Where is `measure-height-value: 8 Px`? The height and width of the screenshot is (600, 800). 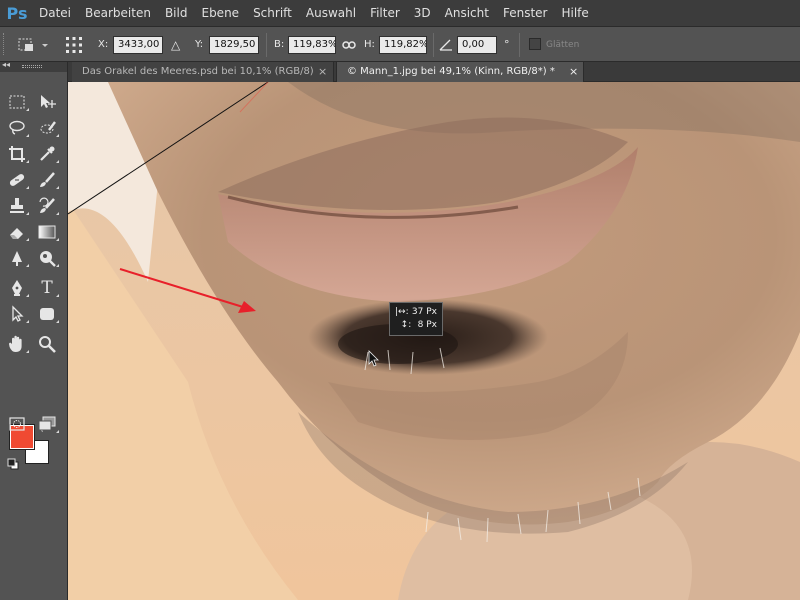
measure-height-value: 8 Px is located at coordinates (427, 325).